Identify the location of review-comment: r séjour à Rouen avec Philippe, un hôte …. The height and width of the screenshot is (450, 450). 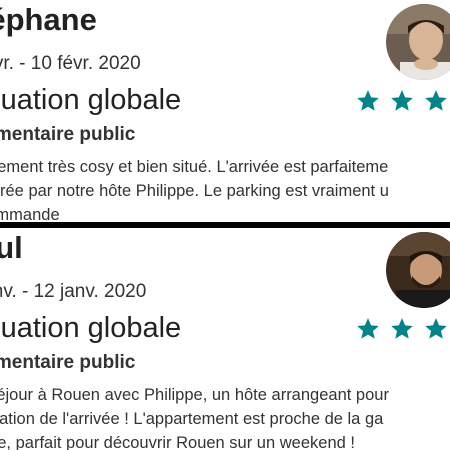
(225, 416).